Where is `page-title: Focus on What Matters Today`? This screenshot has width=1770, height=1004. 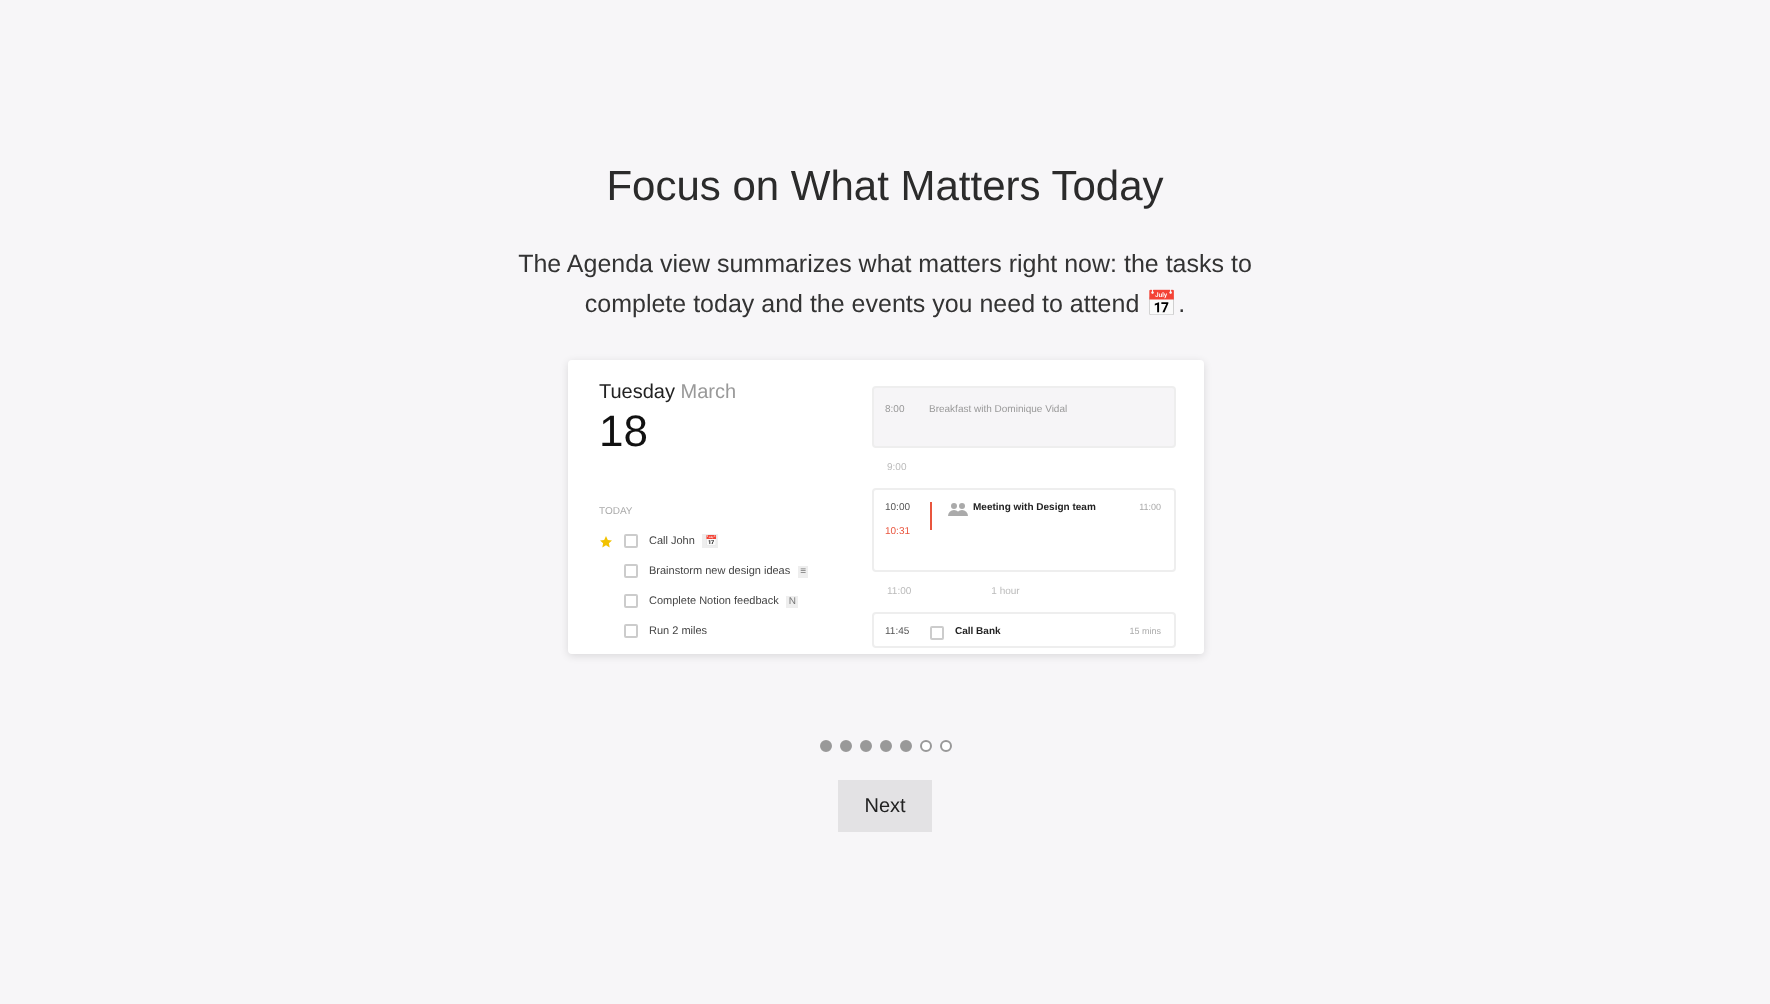 page-title: Focus on What Matters Today is located at coordinates (885, 188).